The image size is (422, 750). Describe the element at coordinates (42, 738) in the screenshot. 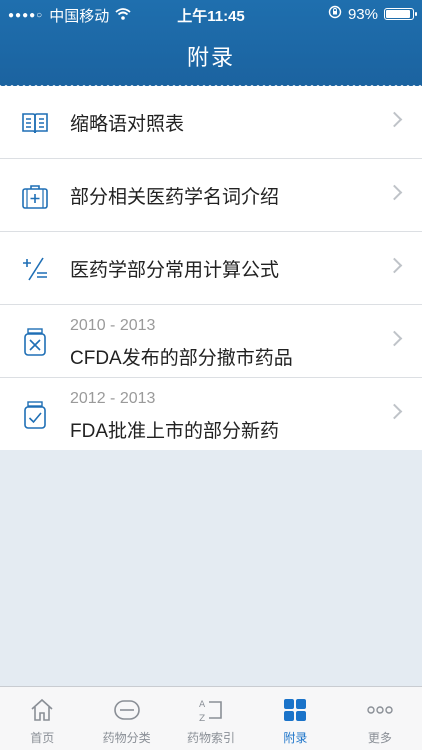

I see `tab-label: 首页` at that location.